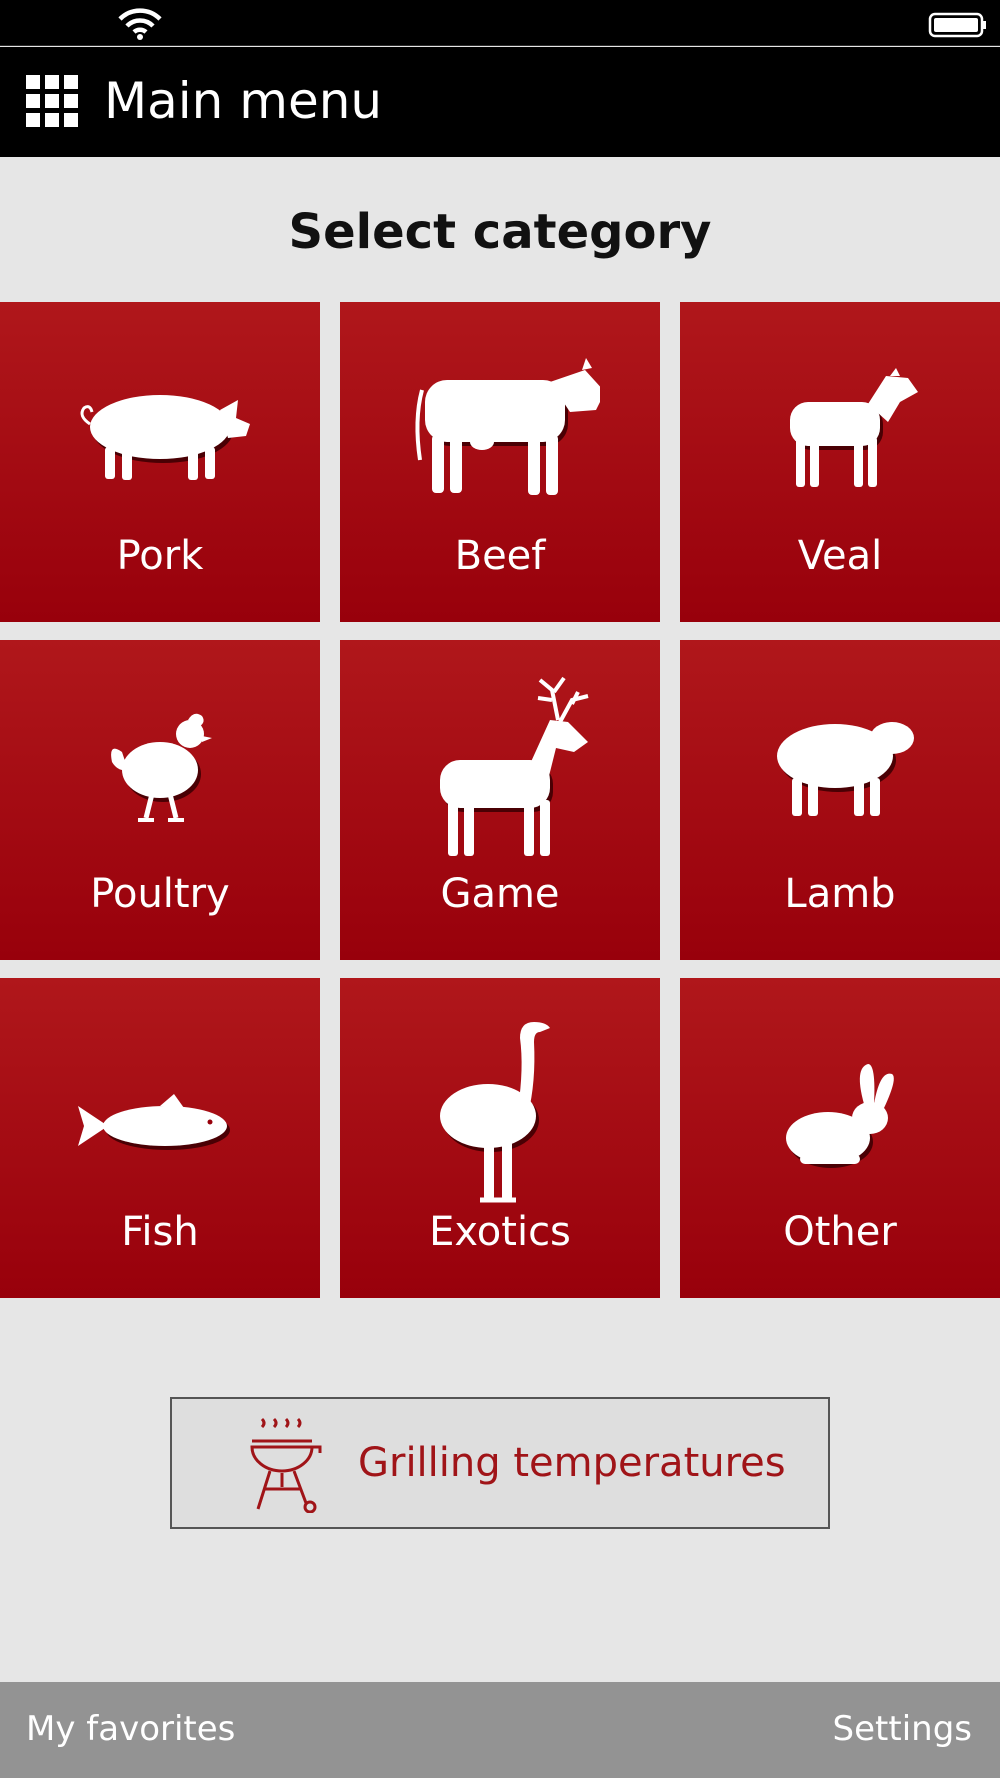 This screenshot has height=1778, width=1000. What do you see at coordinates (957, 25) in the screenshot?
I see `battery-icon` at bounding box center [957, 25].